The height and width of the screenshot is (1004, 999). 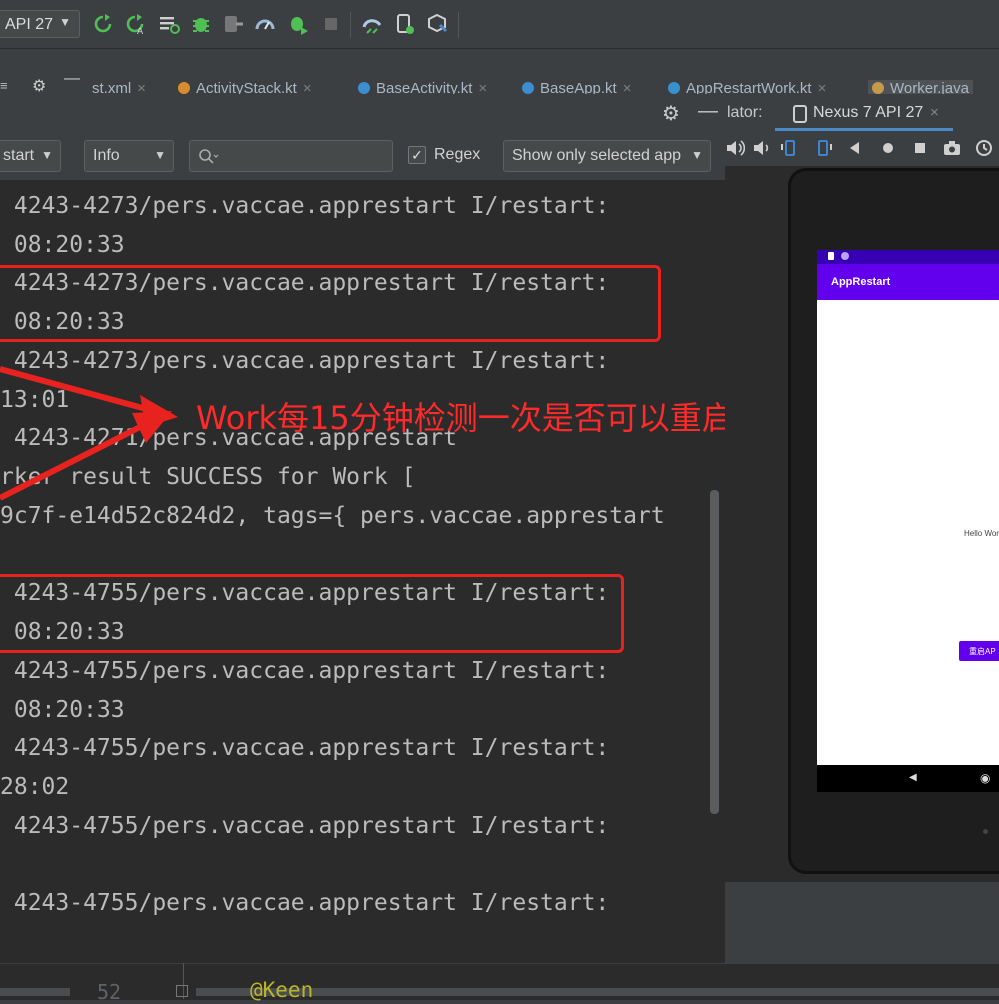 What do you see at coordinates (201, 24) in the screenshot?
I see `debug-icon` at bounding box center [201, 24].